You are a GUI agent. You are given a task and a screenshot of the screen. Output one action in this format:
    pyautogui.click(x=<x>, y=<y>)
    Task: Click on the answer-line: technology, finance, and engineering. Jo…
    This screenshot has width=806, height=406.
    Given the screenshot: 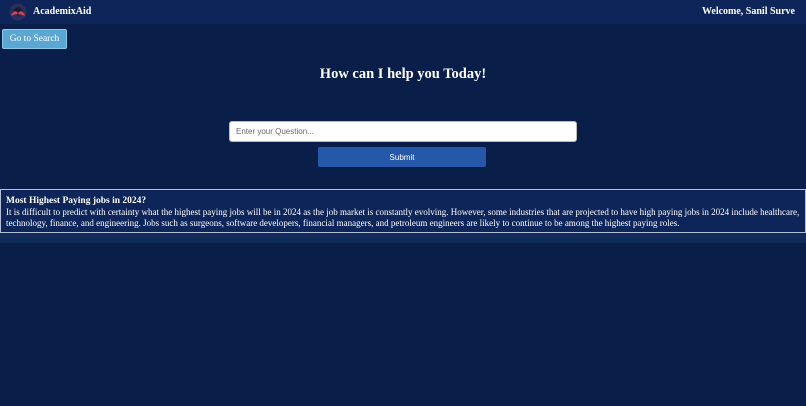 What is the action you would take?
    pyautogui.click(x=343, y=222)
    